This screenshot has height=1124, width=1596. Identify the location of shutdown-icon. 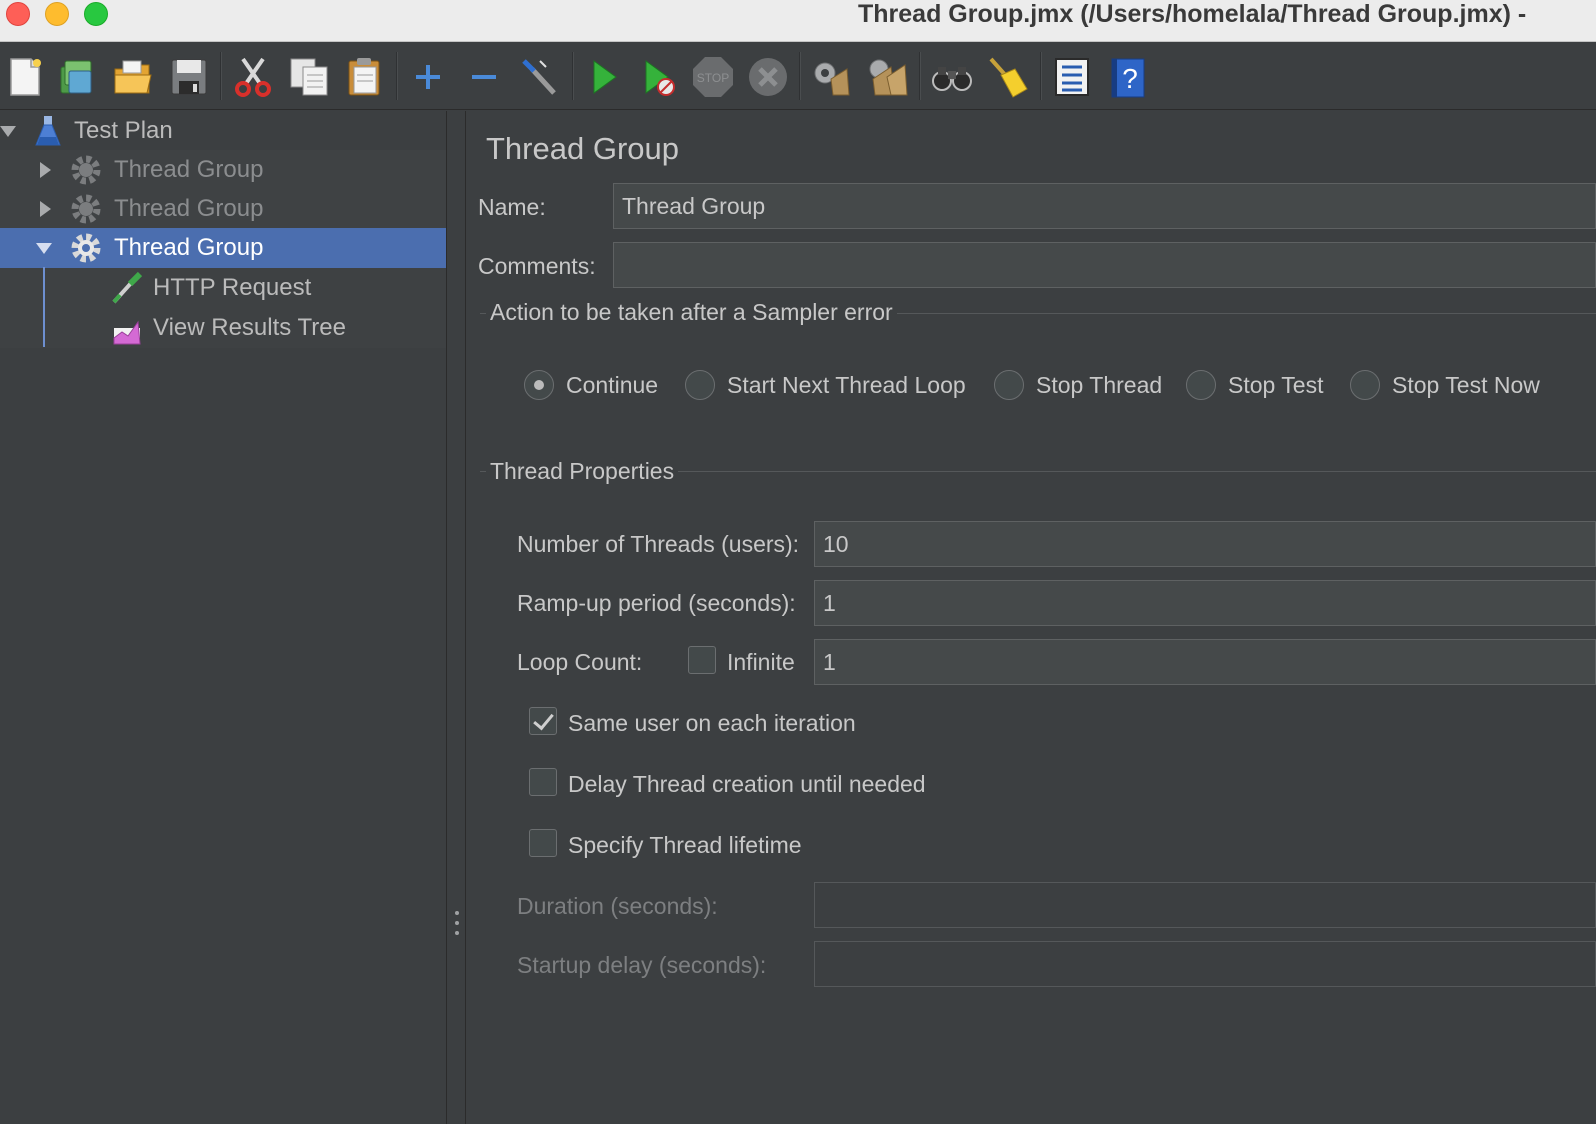
(768, 77).